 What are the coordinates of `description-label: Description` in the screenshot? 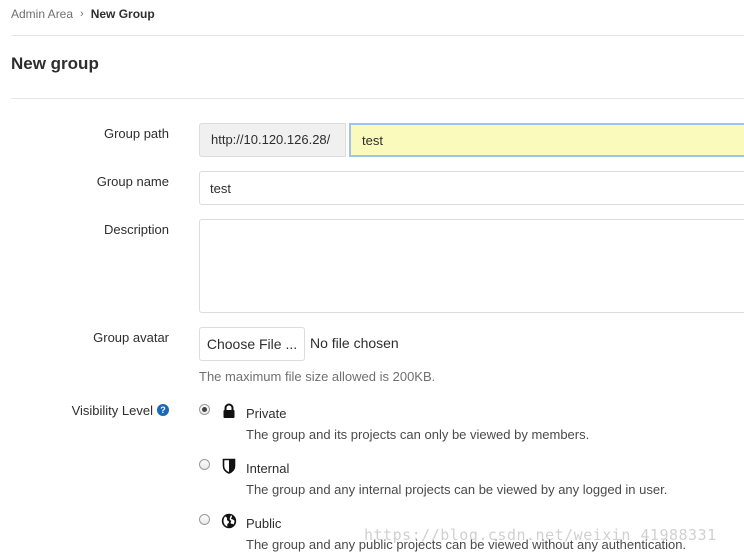 It's located at (136, 229).